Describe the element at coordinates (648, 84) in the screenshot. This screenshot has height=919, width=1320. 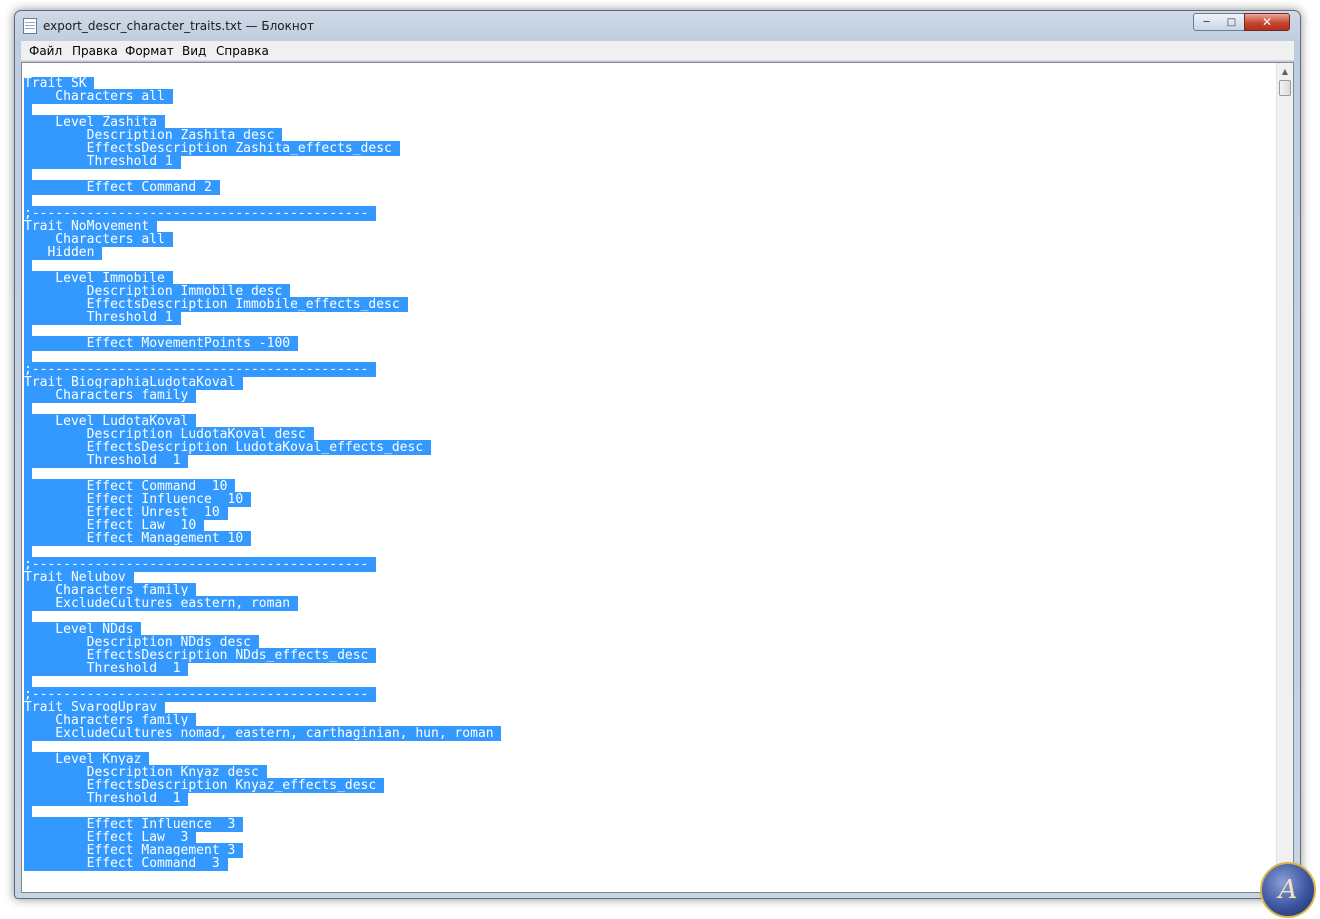
I see `text-line: Trait SK` at that location.